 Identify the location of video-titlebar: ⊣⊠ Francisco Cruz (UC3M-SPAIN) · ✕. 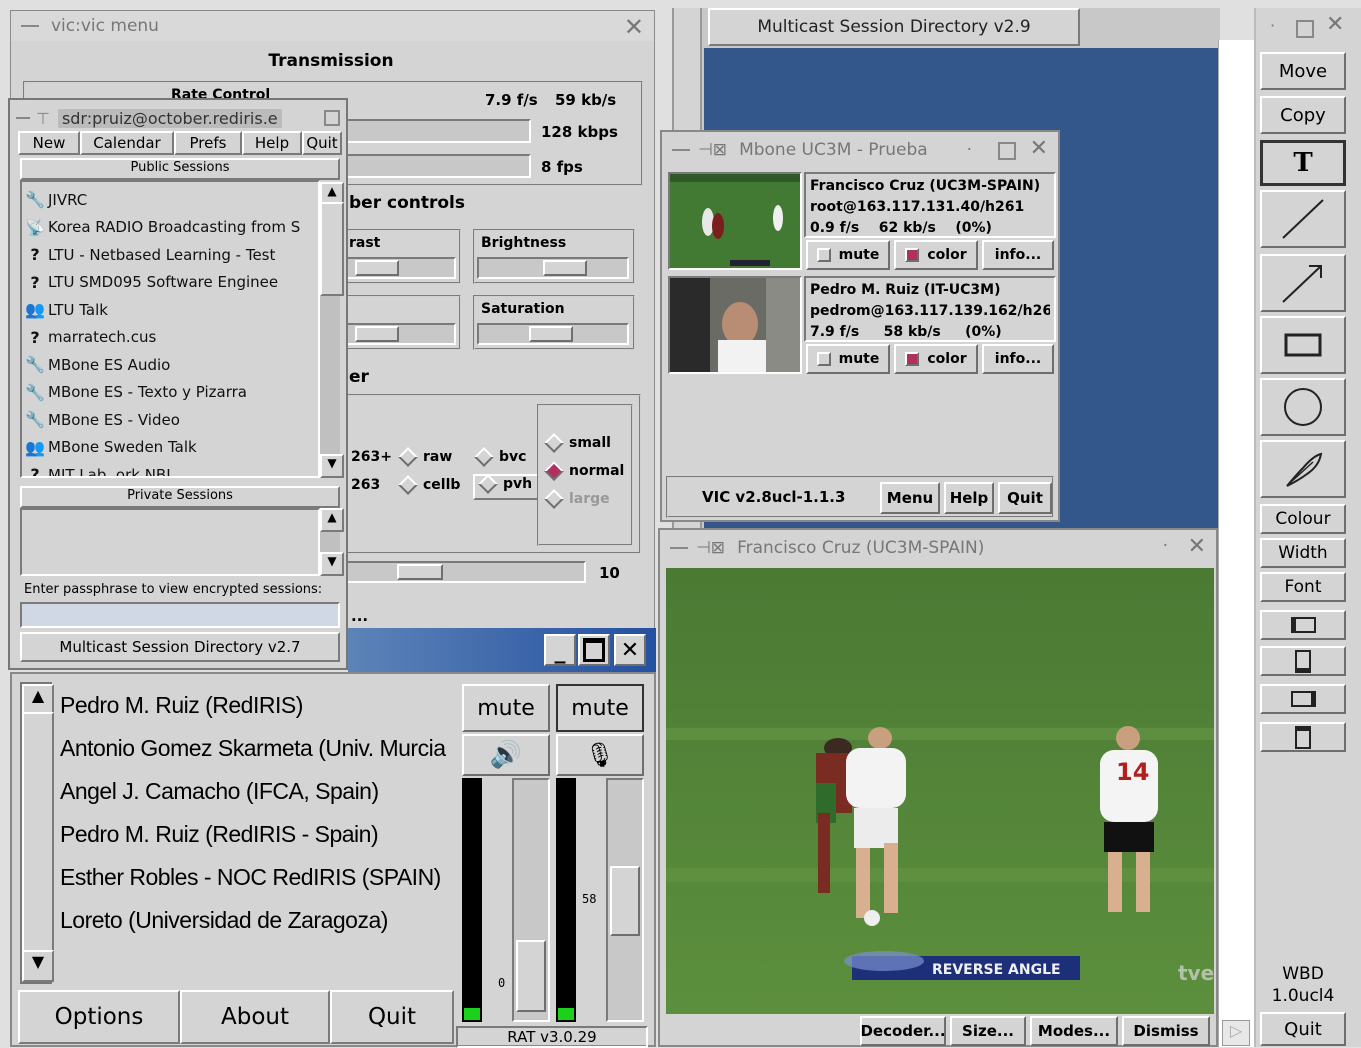
(938, 548).